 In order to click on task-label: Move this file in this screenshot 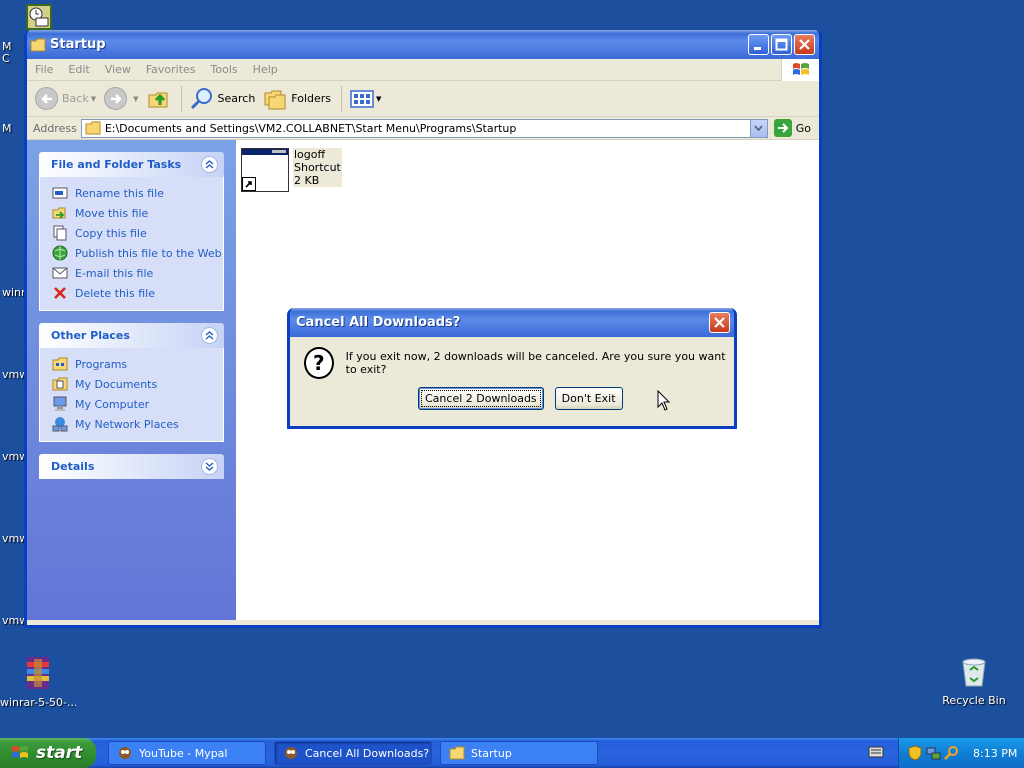, I will do `click(112, 213)`.